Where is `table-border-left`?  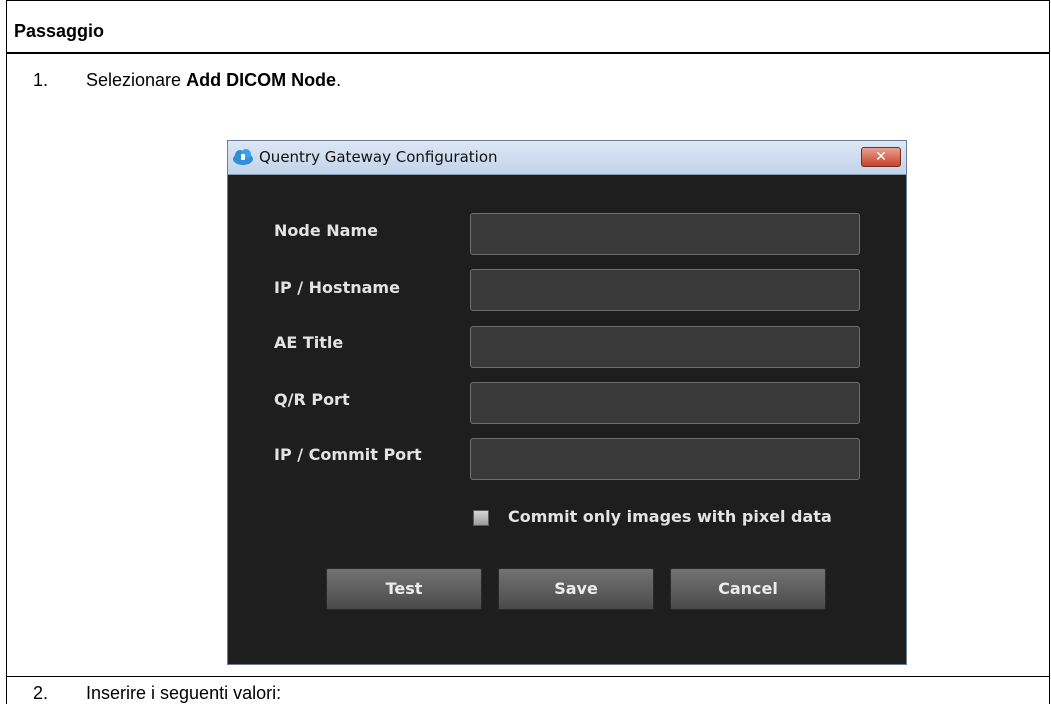 table-border-left is located at coordinates (6, 352).